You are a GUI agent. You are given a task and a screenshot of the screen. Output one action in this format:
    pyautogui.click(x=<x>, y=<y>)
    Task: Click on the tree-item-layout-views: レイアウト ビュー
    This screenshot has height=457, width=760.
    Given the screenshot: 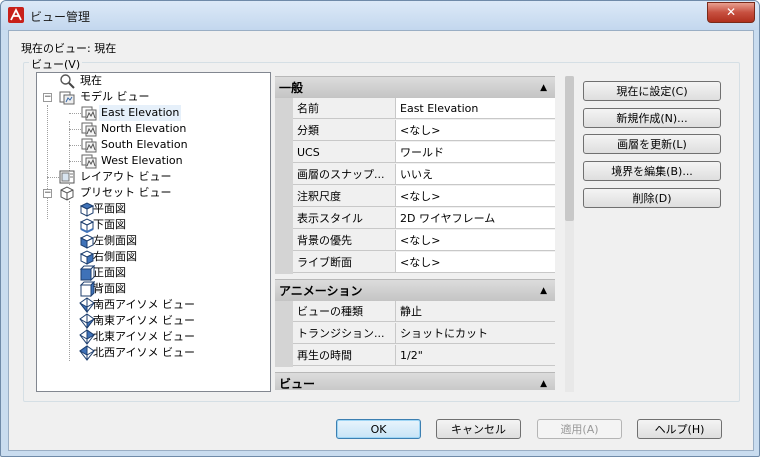 What is the action you would take?
    pyautogui.click(x=159, y=177)
    